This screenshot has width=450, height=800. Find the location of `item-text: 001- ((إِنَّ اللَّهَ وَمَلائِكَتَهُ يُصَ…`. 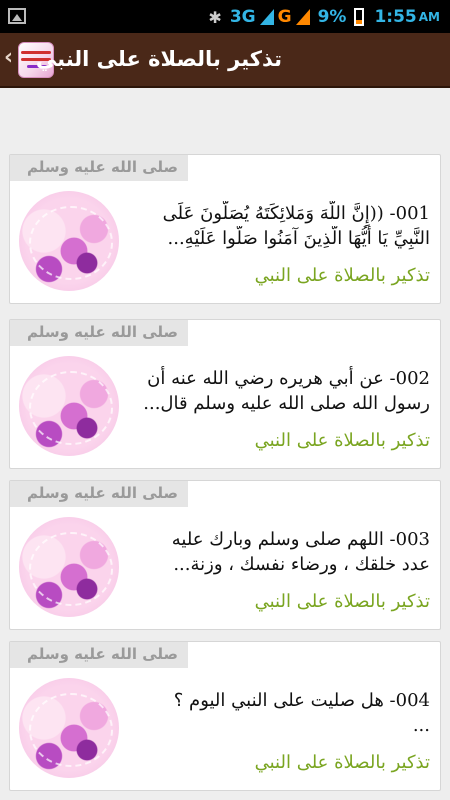

item-text: 001- ((إِنَّ اللَّهَ وَمَلائِكَتَهُ يُصَ… is located at coordinates (280, 226).